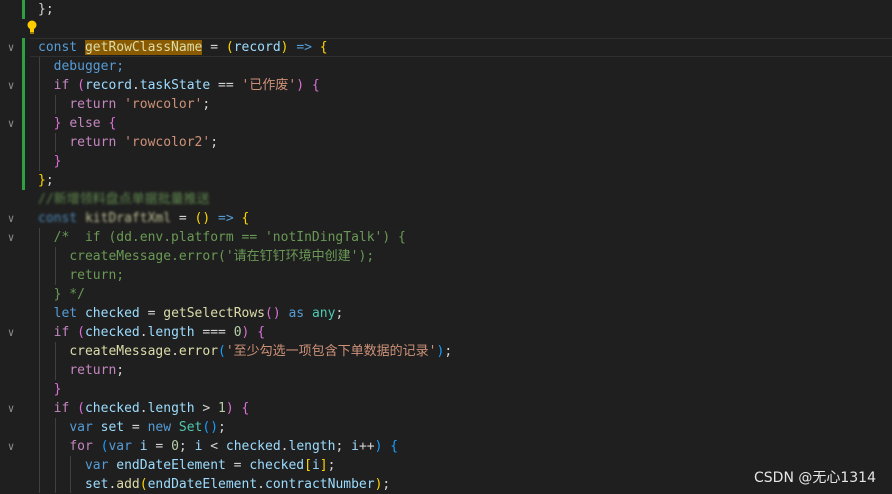 The image size is (892, 494). I want to click on code-line: createMessage.error('至少勾选一项包含下单数据的记录');, so click(261, 351).